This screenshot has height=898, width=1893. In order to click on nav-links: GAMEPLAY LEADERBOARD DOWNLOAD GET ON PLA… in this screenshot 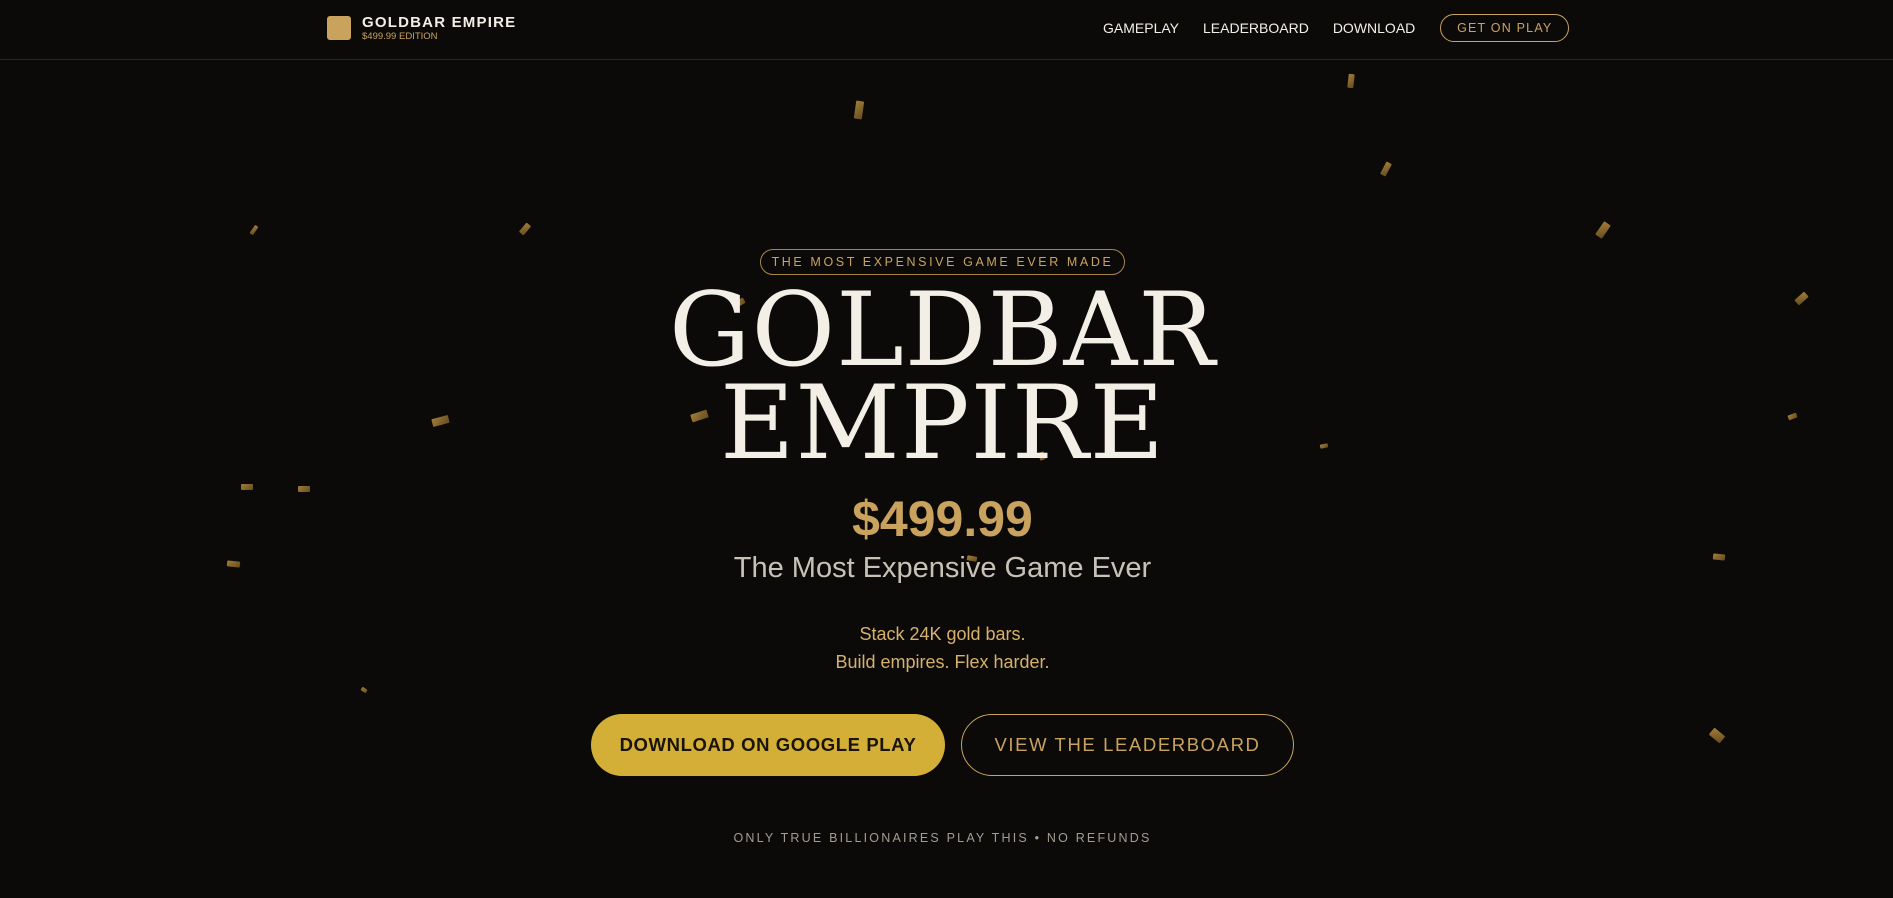, I will do `click(1336, 28)`.